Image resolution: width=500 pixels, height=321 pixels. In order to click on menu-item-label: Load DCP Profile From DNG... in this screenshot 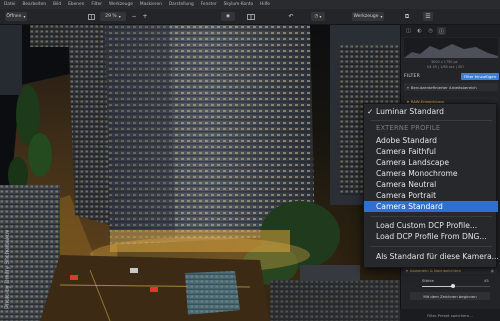, I will do `click(431, 236)`.